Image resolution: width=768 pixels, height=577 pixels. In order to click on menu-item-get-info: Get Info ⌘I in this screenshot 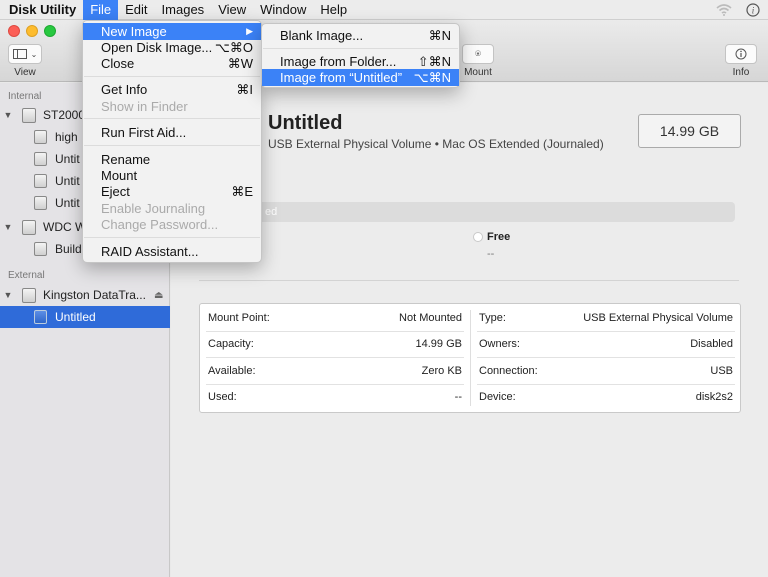, I will do `click(172, 89)`.